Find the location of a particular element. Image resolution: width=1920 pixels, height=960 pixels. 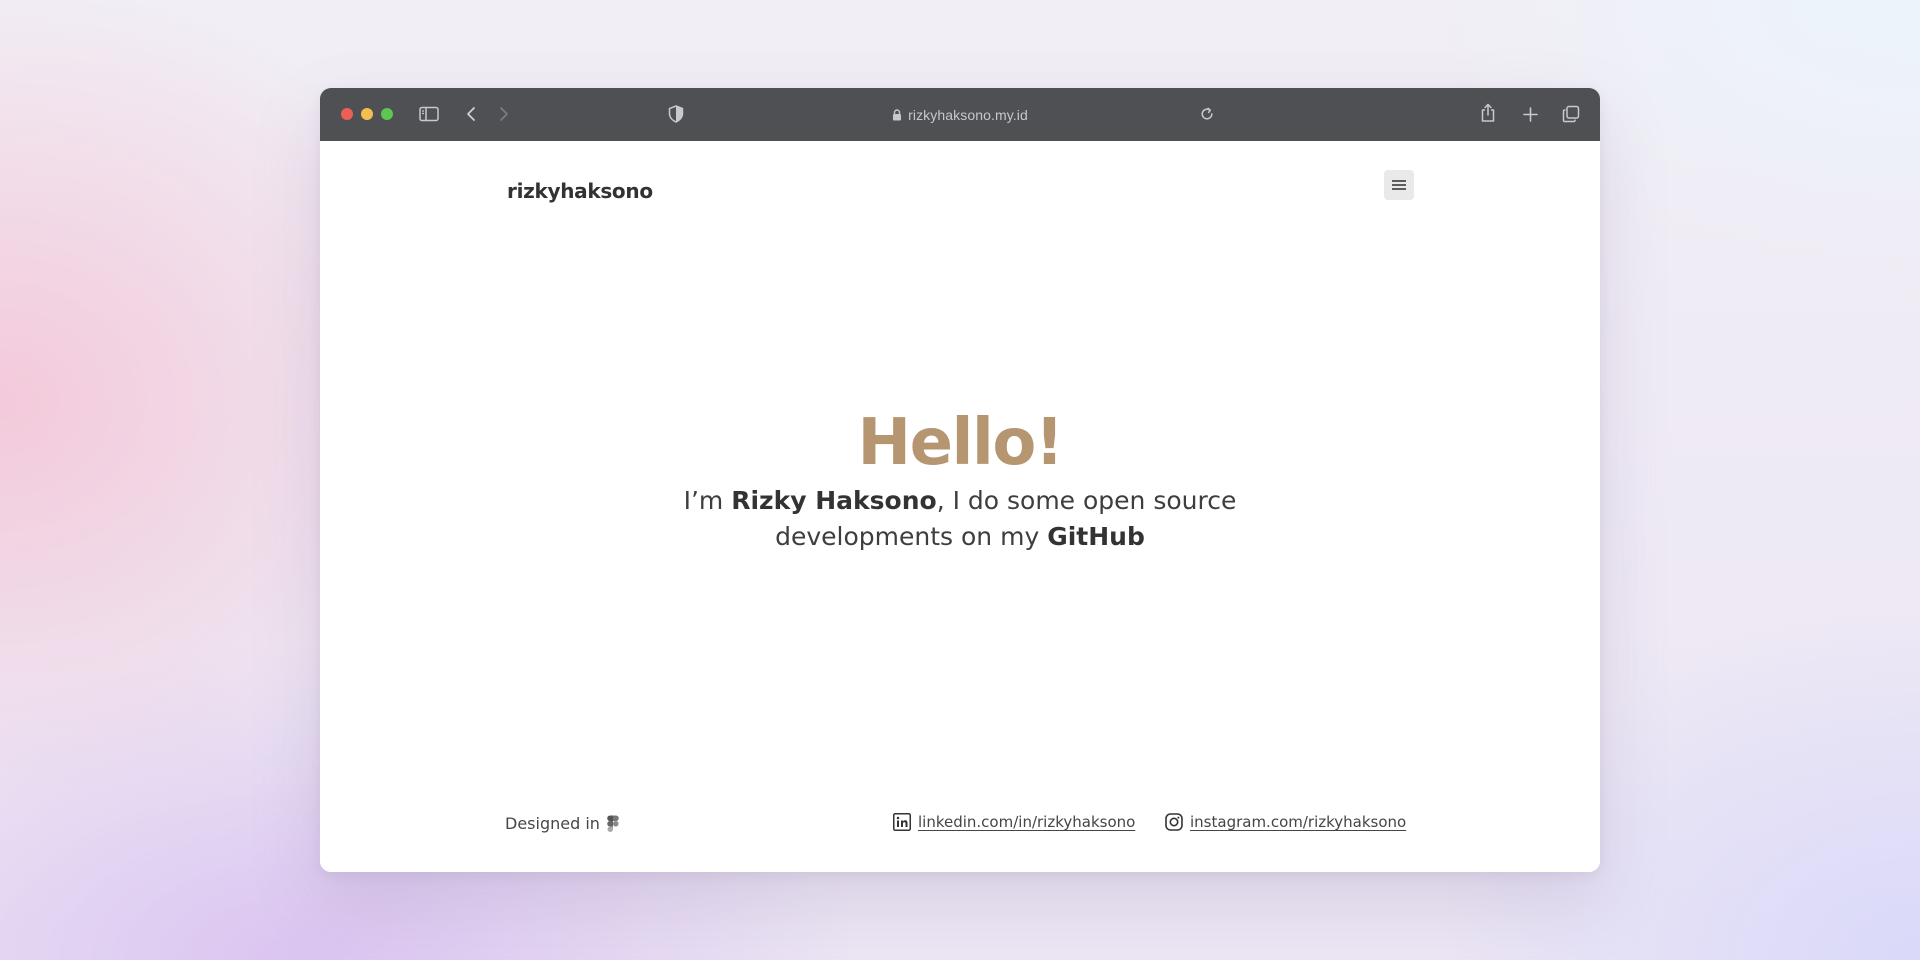

browser-toolbar: rizkyhaksono.my.id is located at coordinates (960, 114).